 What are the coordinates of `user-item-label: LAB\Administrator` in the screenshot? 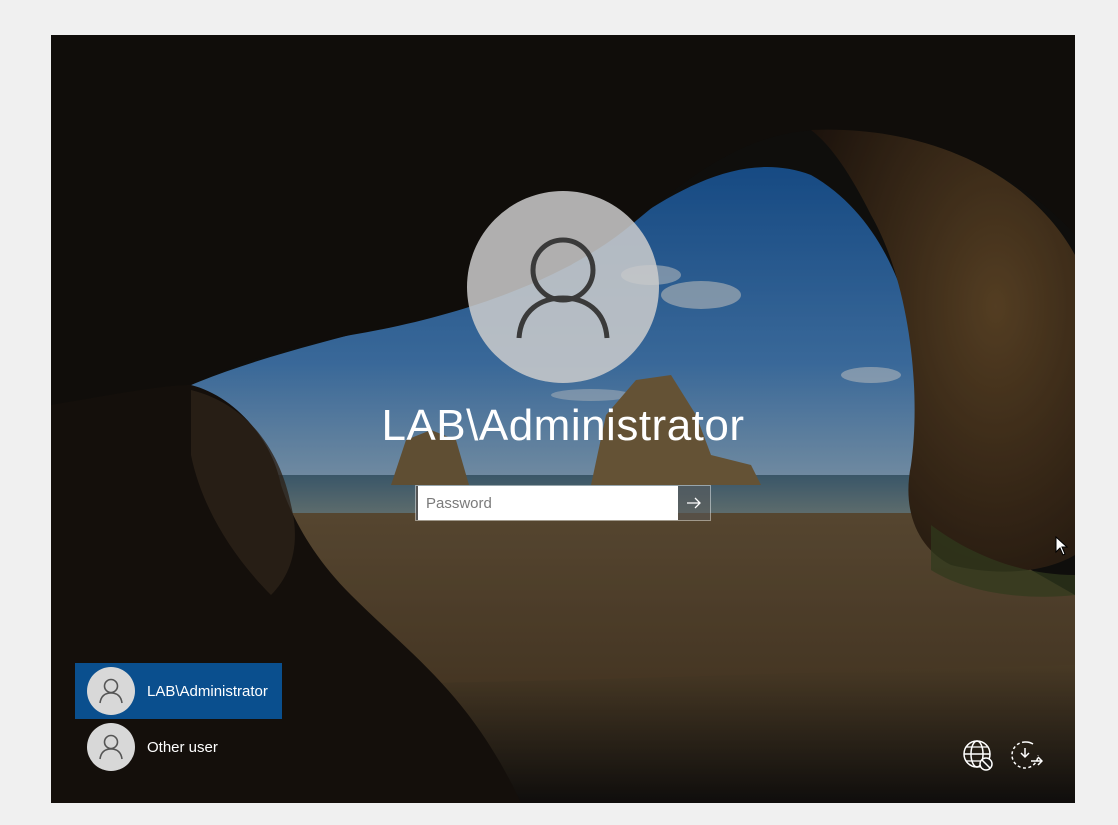 It's located at (207, 691).